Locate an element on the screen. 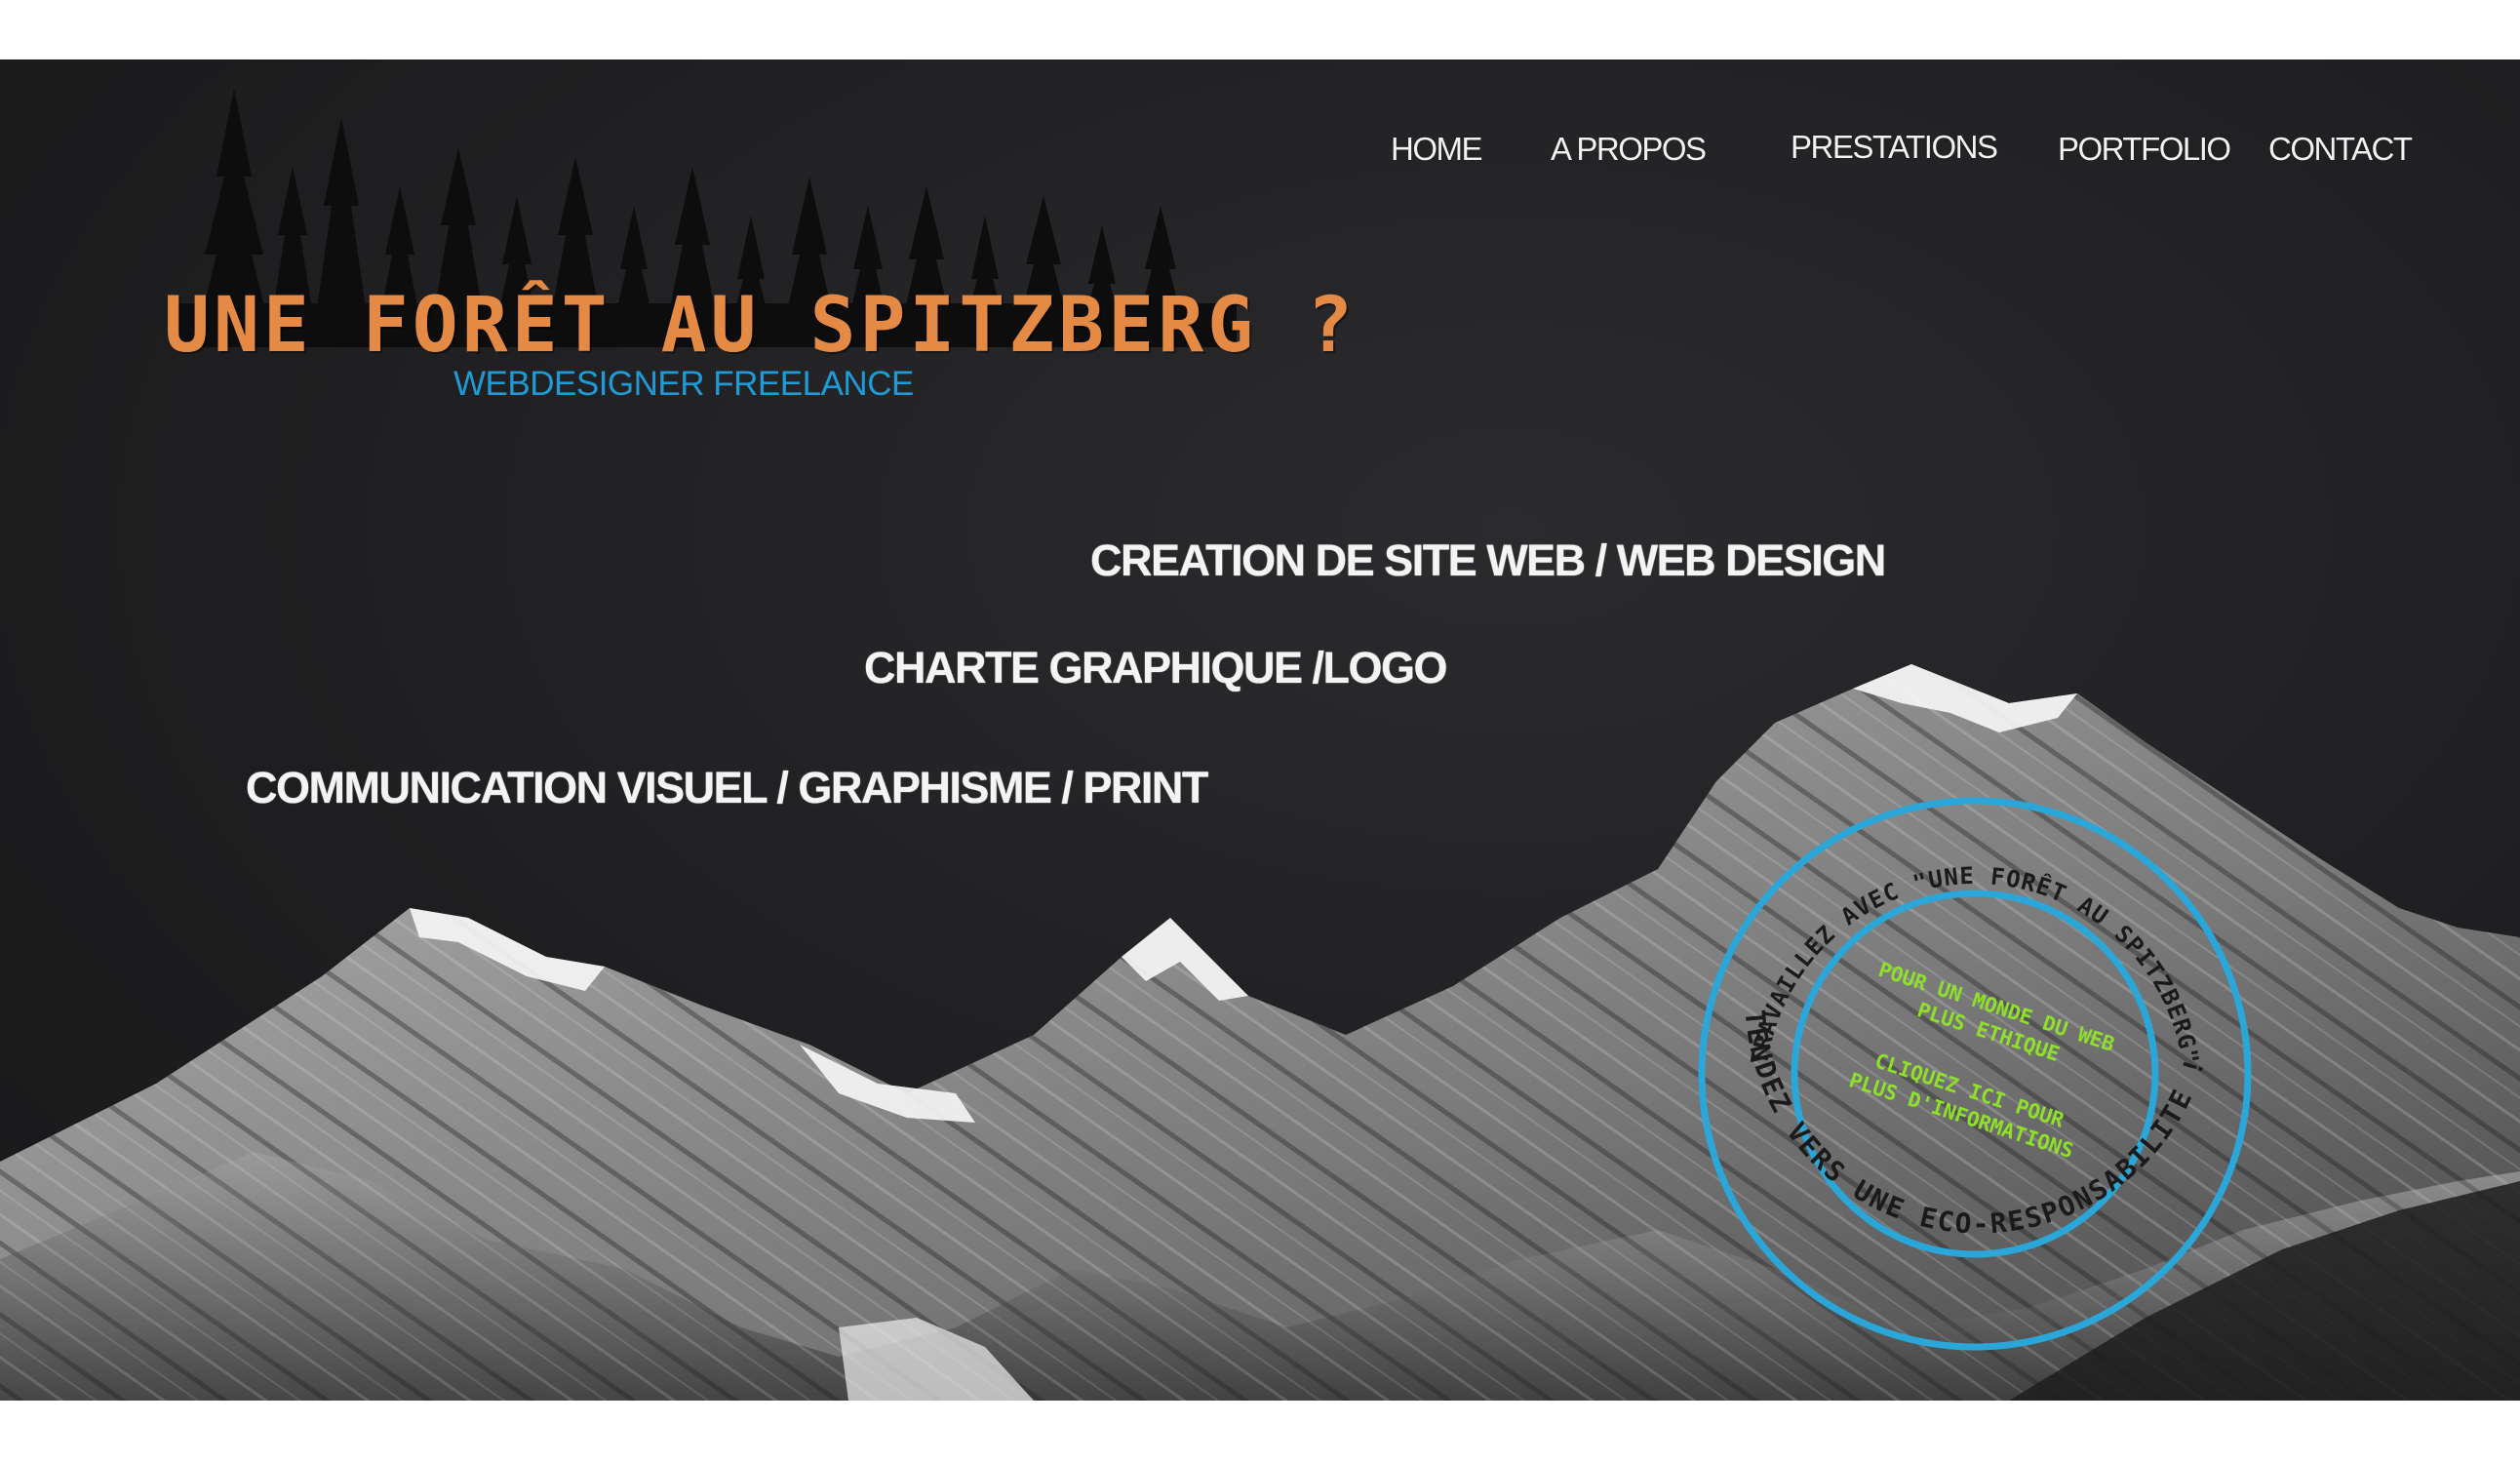 Image resolution: width=2520 pixels, height=1463 pixels. service-communication: COMMUNICATION VISUEL / GRAPHISME / PRINT is located at coordinates (727, 788).